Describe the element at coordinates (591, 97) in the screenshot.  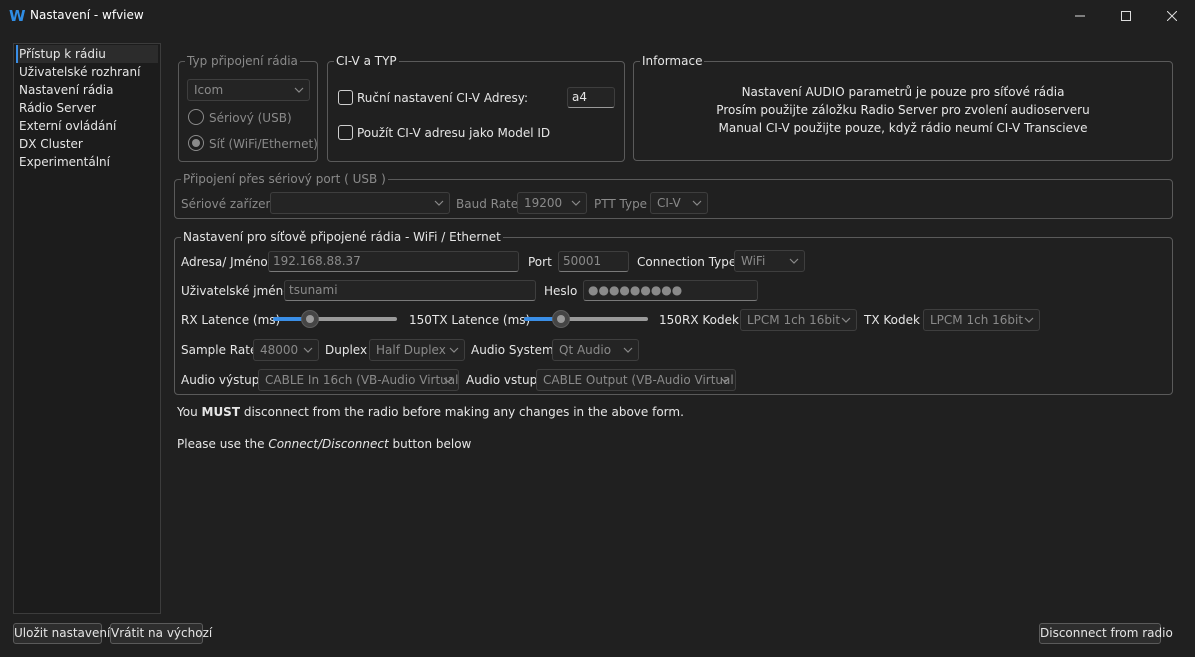
I see `civ-address-input: a4` at that location.